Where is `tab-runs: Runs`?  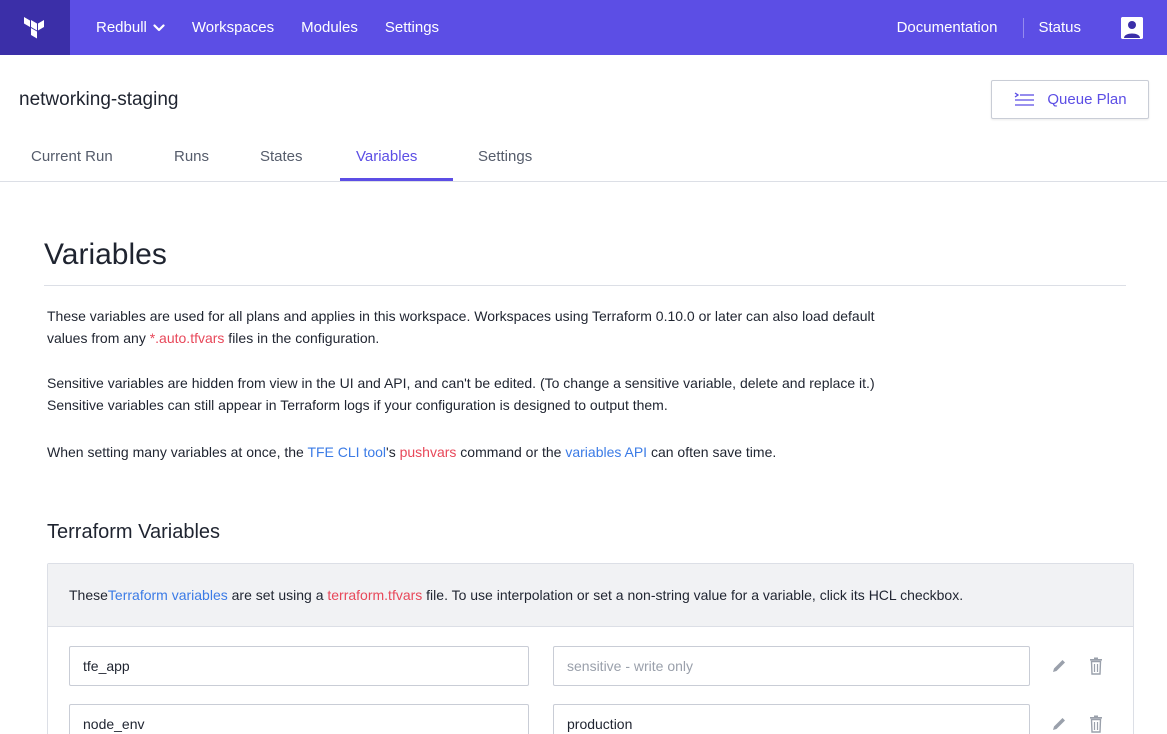
tab-runs: Runs is located at coordinates (191, 156).